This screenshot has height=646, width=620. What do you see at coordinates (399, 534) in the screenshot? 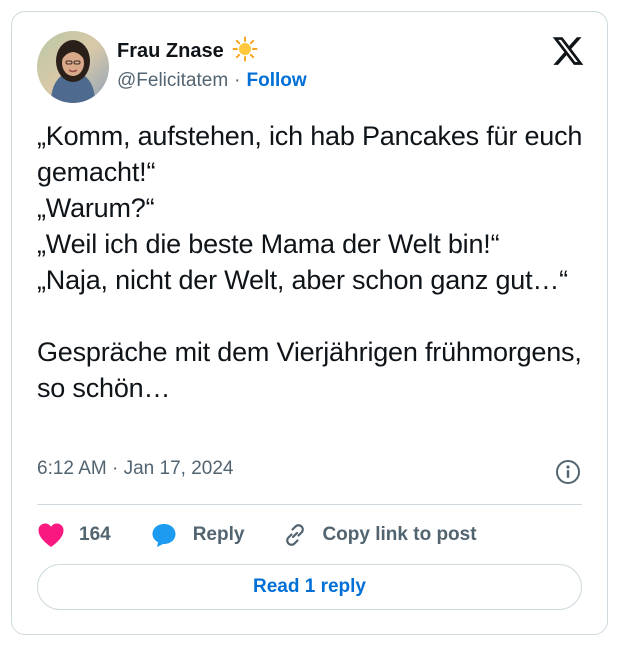
I see `copy-link-label: Copy link to post` at bounding box center [399, 534].